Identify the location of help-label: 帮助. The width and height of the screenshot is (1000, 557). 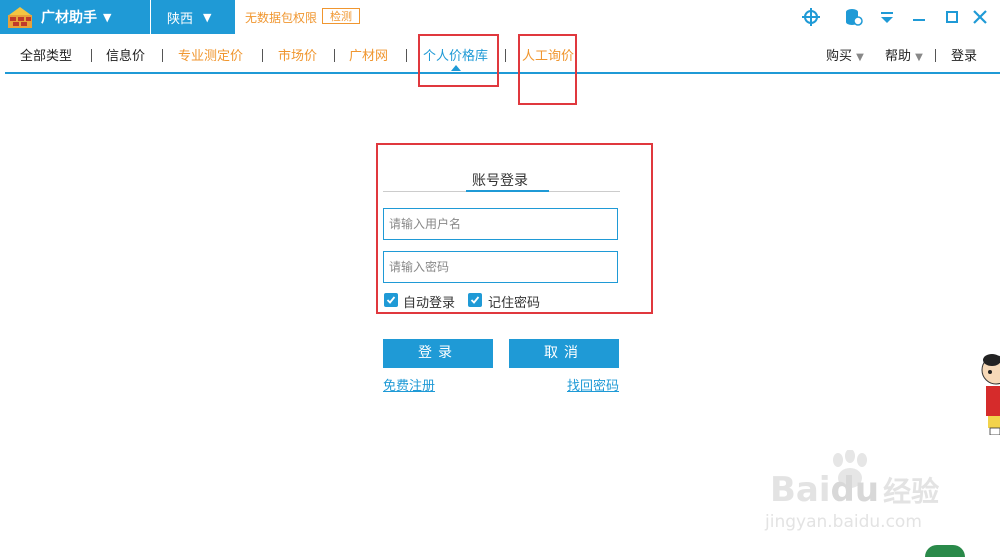
(898, 56).